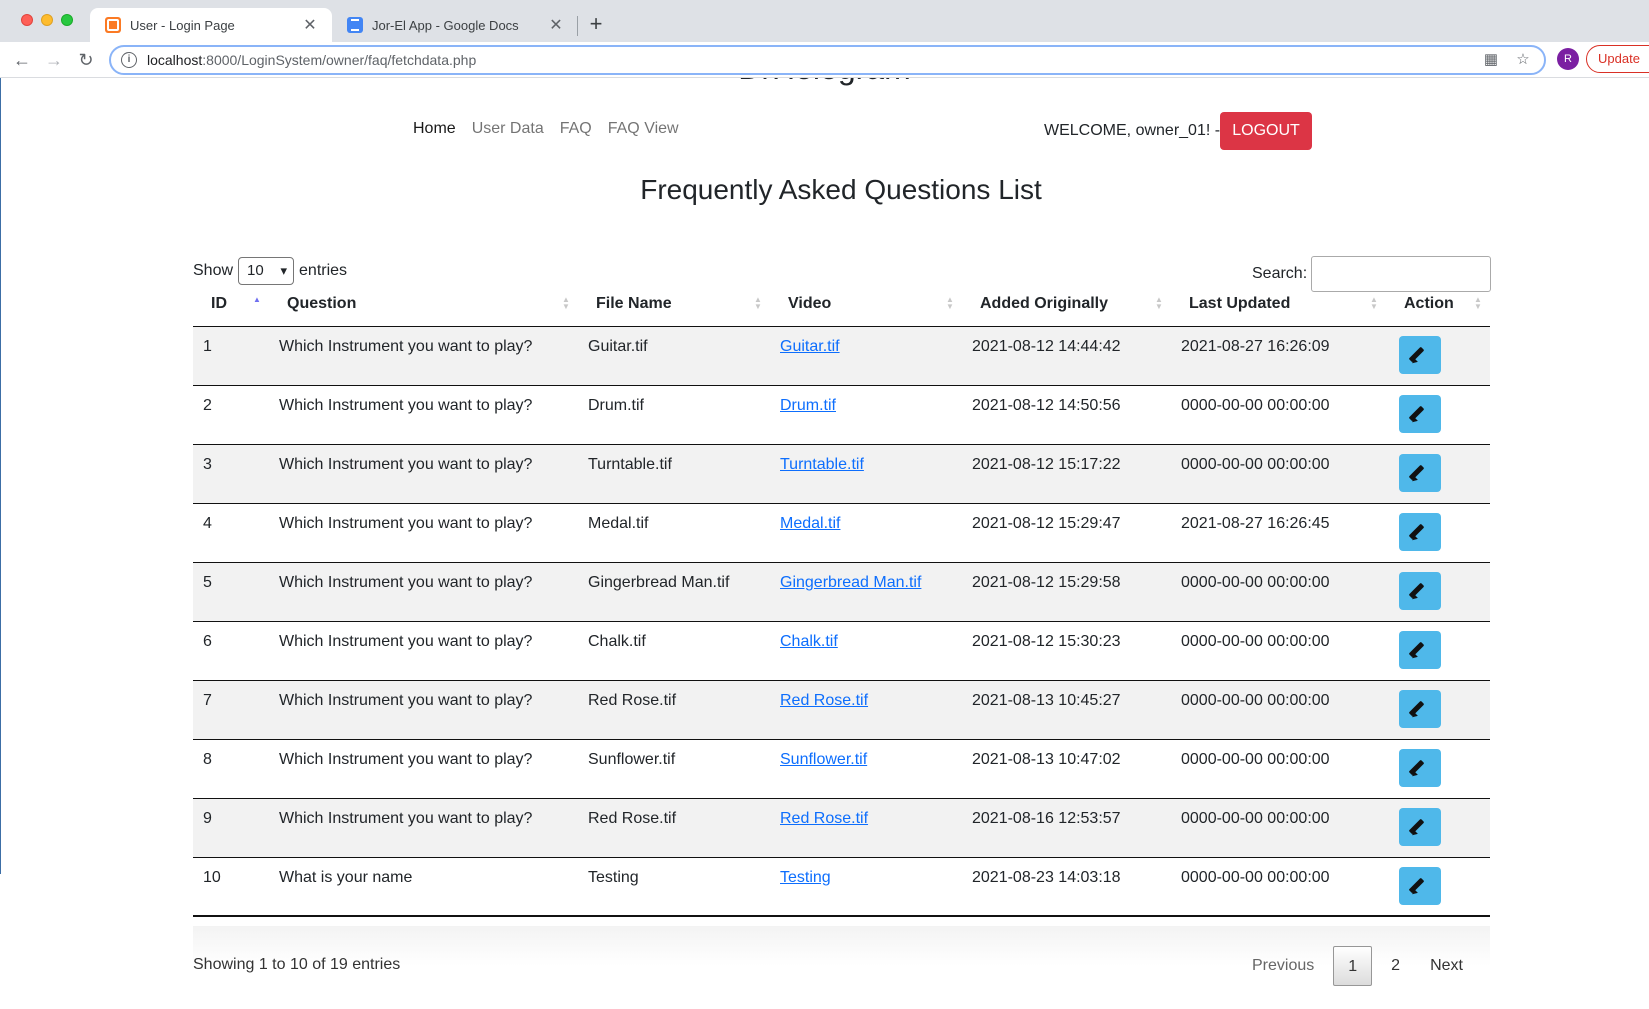 The image size is (1649, 1009). I want to click on cell-file-name: Sunflower.tif, so click(674, 768).